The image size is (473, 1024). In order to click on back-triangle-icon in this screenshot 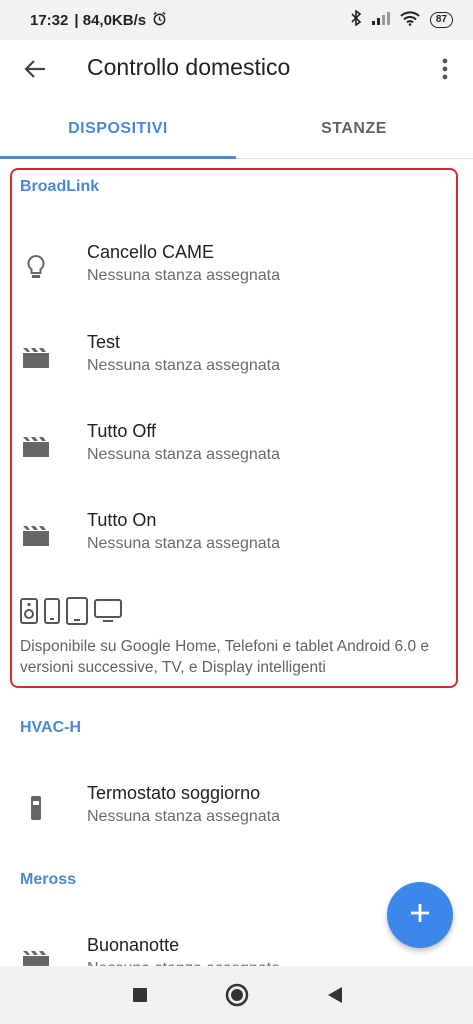, I will do `click(335, 995)`.